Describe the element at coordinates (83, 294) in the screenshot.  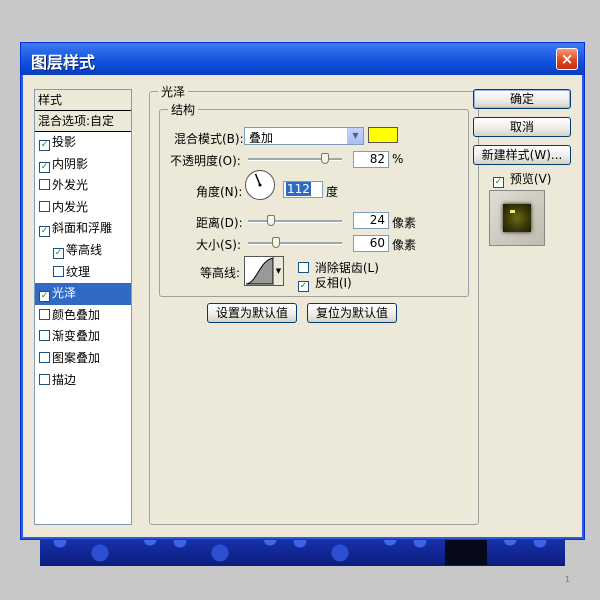
I see `style-item: ✓ 光泽` at that location.